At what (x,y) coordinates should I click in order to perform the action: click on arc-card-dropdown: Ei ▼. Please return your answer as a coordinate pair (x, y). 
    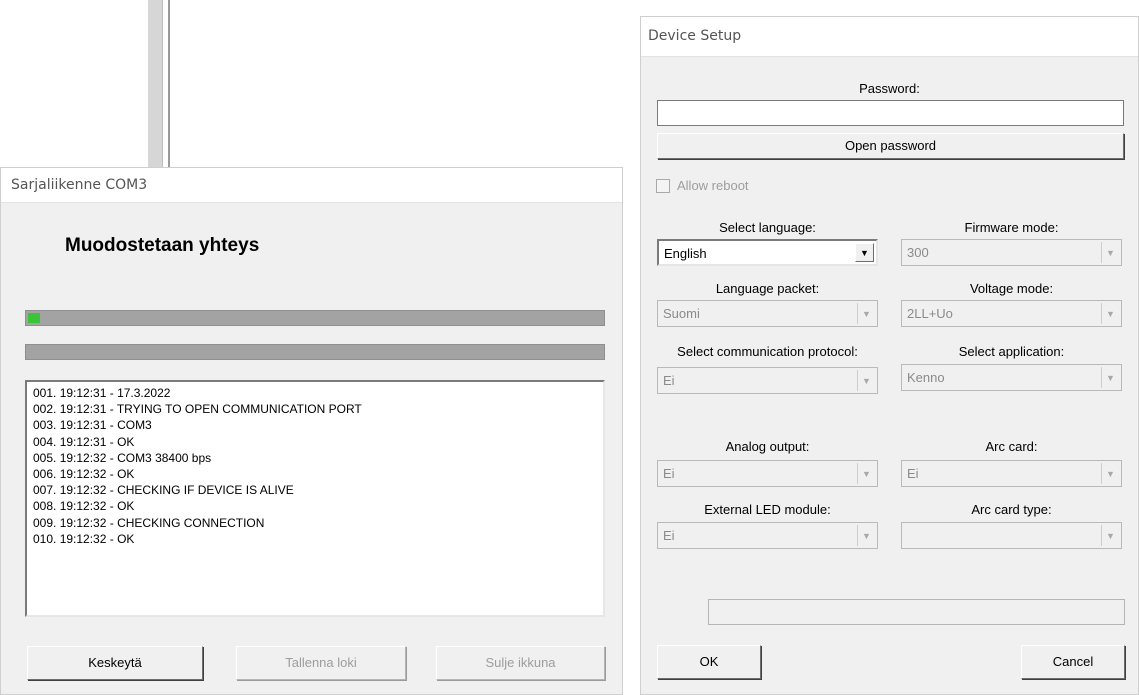
    Looking at the image, I should click on (1011, 473).